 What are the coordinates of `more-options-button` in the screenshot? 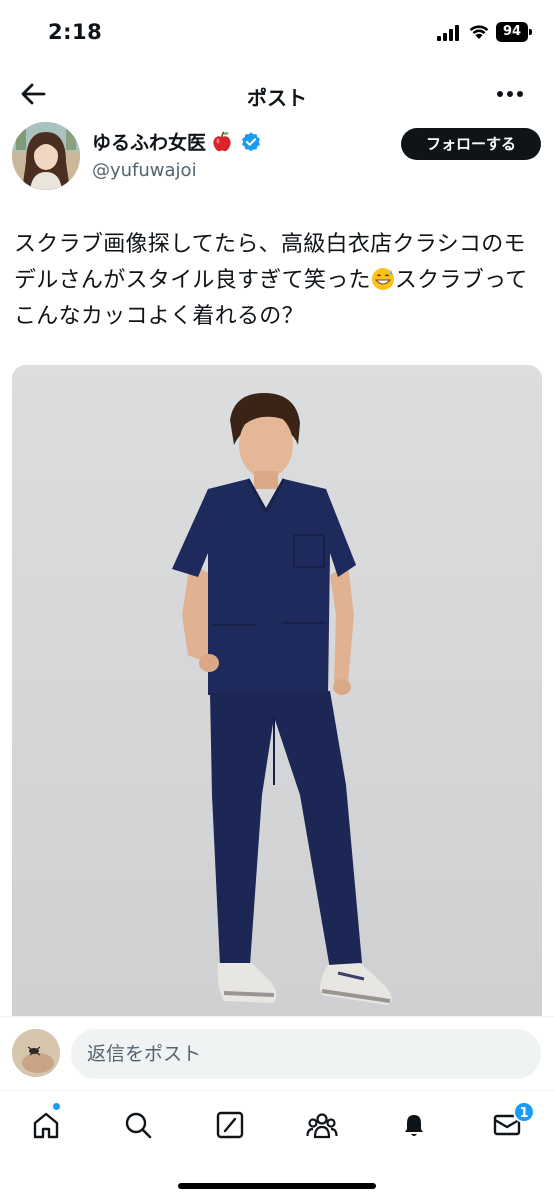 It's located at (510, 94).